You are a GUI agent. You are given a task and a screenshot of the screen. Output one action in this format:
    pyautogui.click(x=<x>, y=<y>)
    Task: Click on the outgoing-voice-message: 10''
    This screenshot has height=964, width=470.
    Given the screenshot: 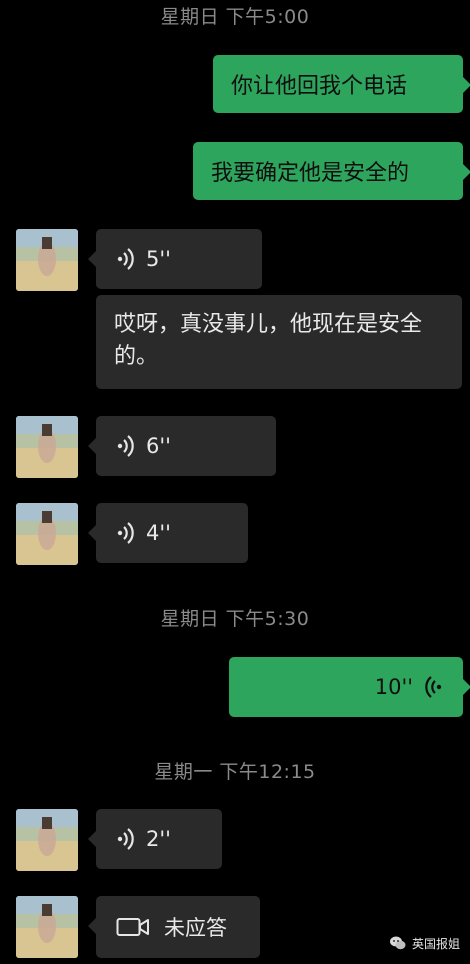 What is the action you would take?
    pyautogui.click(x=349, y=687)
    